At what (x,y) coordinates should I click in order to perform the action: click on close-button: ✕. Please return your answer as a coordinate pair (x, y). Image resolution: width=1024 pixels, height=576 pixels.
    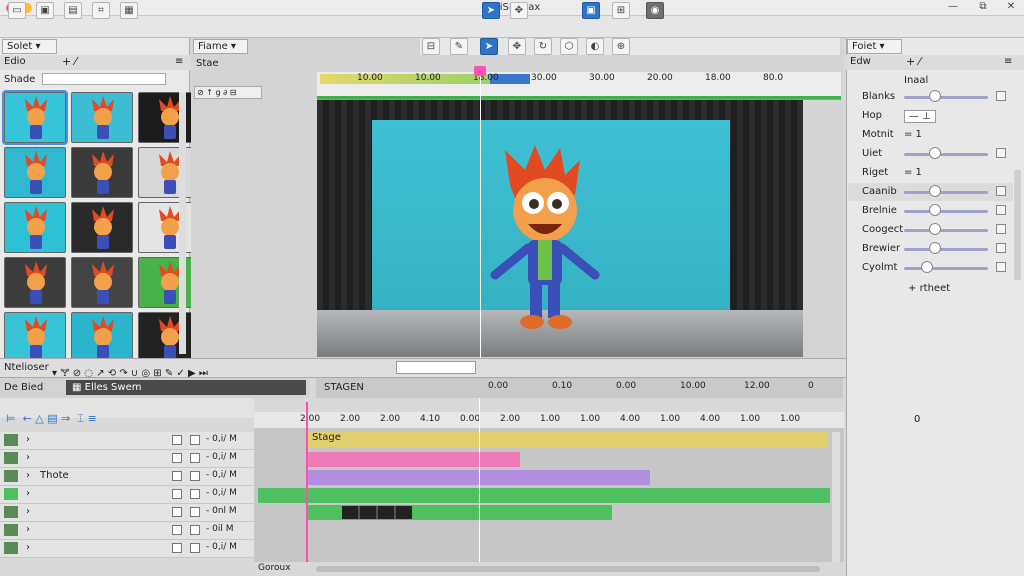
    Looking at the image, I should click on (1011, 7).